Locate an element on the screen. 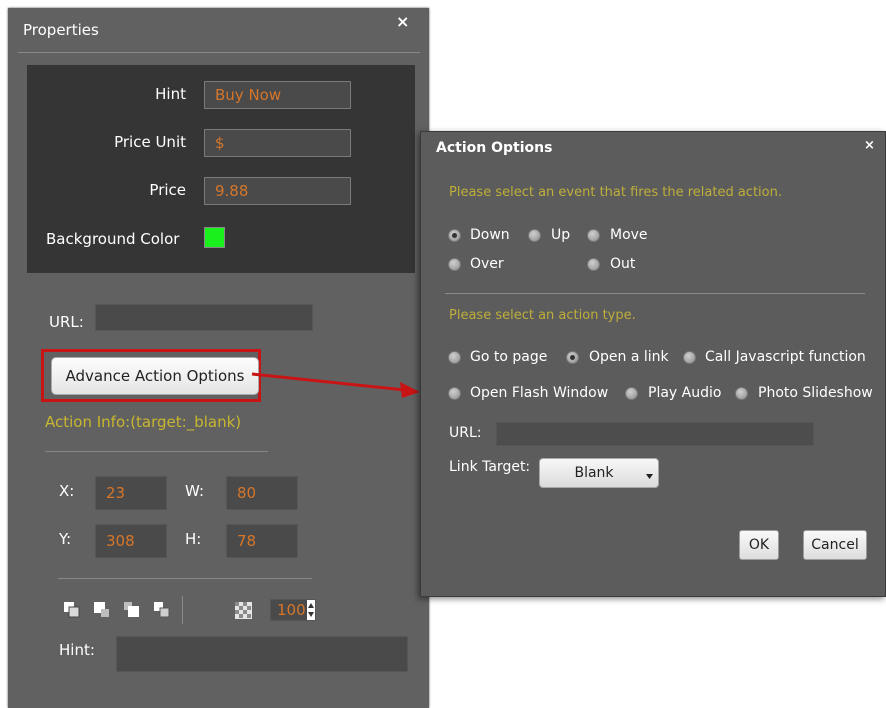 This screenshot has width=886, height=708. pointer-arrow is located at coordinates (335, 385).